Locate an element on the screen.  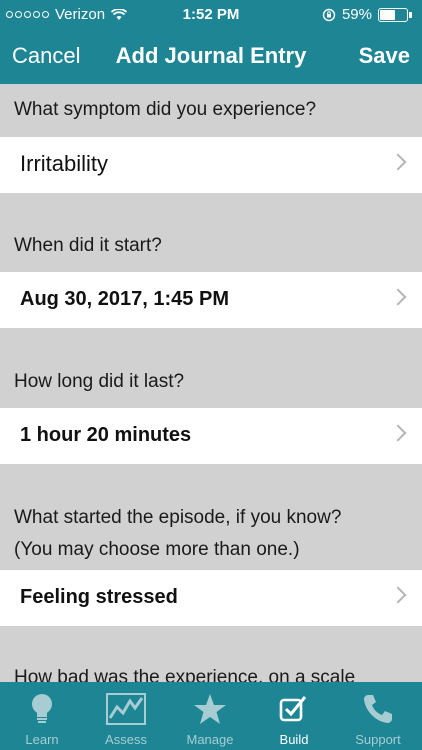
trigger-row: Feeling stressed is located at coordinates (211, 598).